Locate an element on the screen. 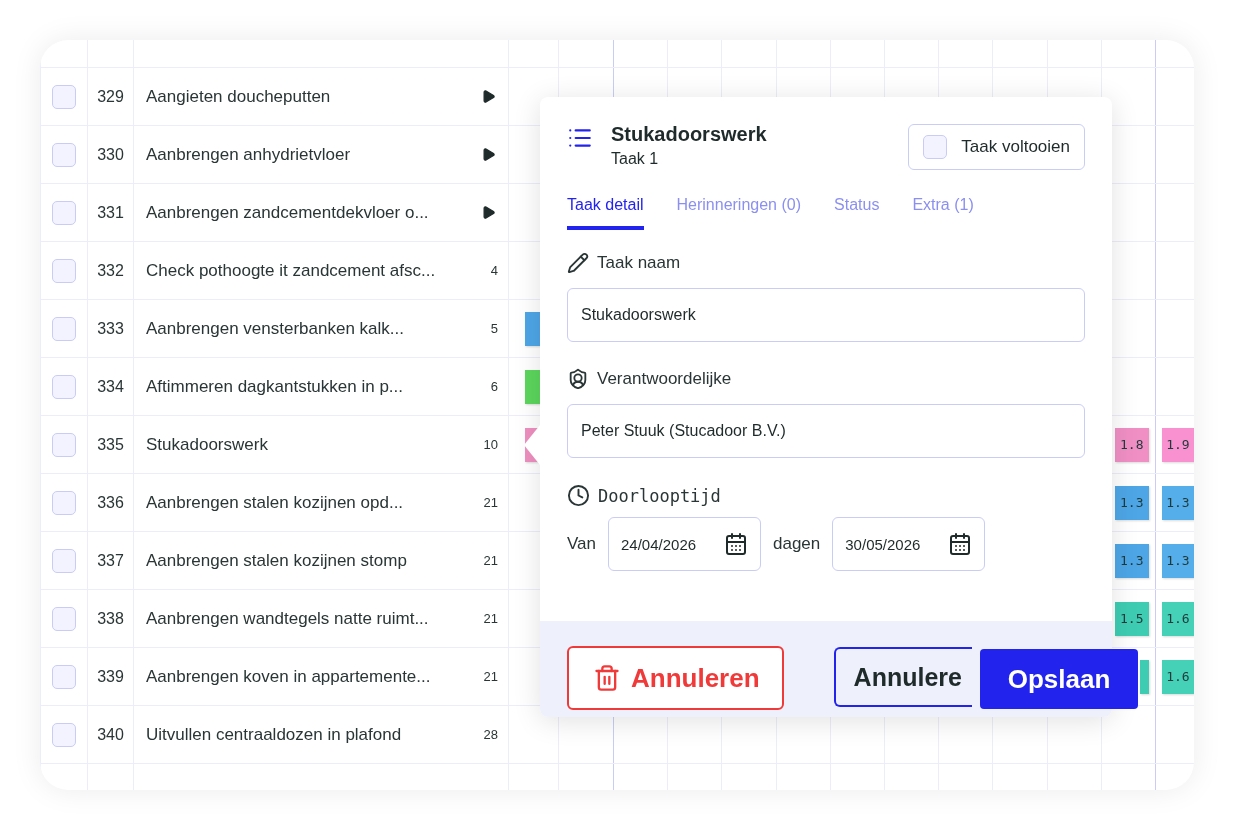 This screenshot has width=1234, height=830. row-number: 329 is located at coordinates (110, 96).